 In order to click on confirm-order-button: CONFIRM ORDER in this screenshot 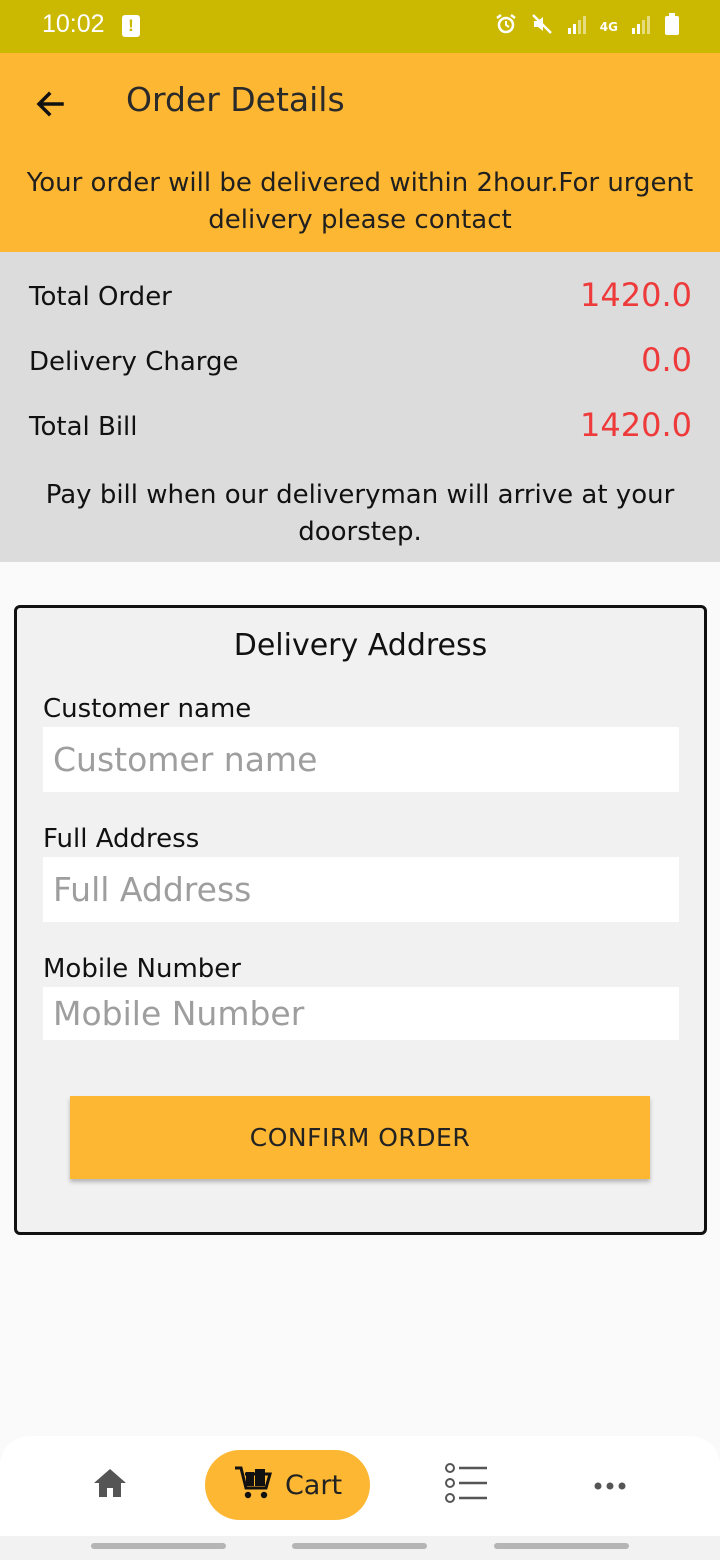, I will do `click(360, 1137)`.